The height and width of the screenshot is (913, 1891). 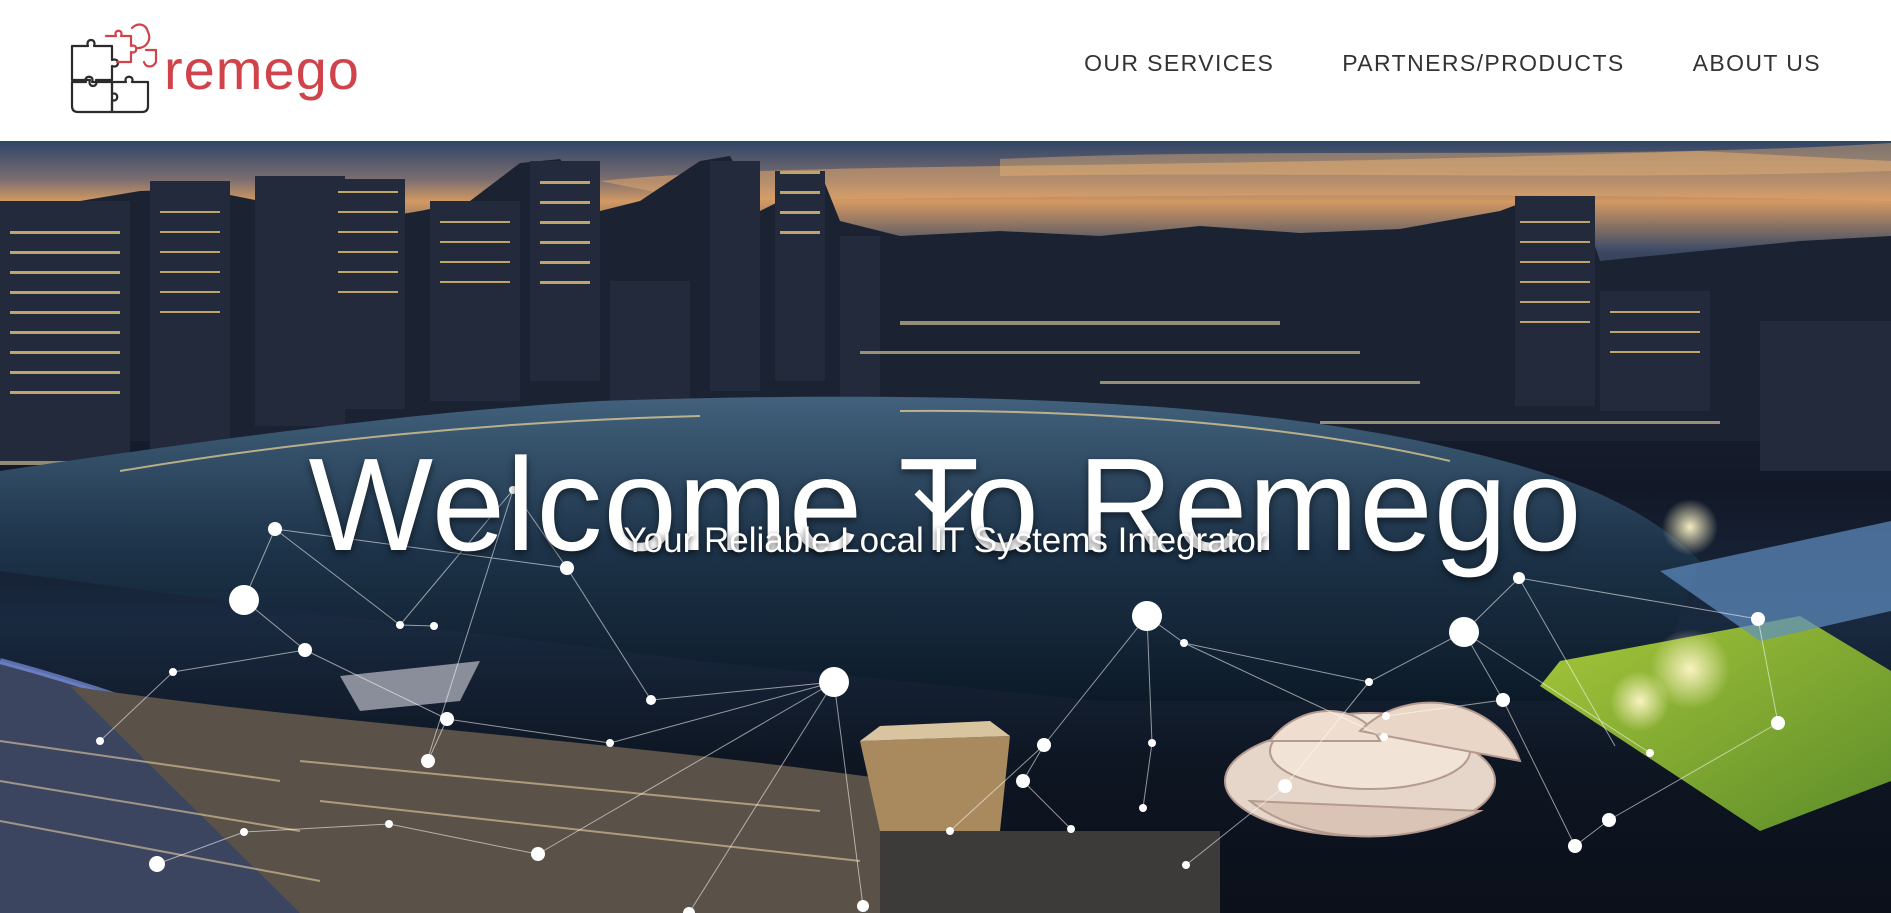 I want to click on nav-our-services: OUR SERVICES, so click(x=1179, y=63).